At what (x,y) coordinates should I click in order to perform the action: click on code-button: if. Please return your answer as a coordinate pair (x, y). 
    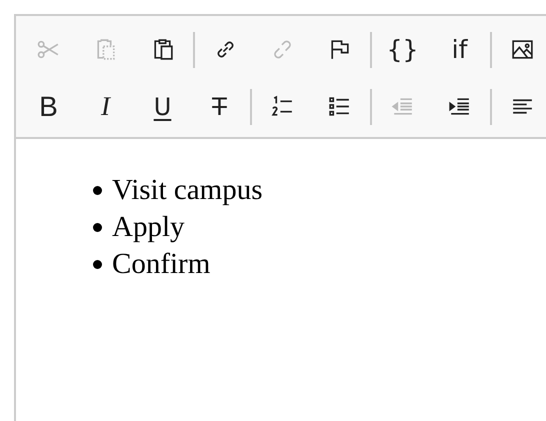
    Looking at the image, I should click on (459, 50).